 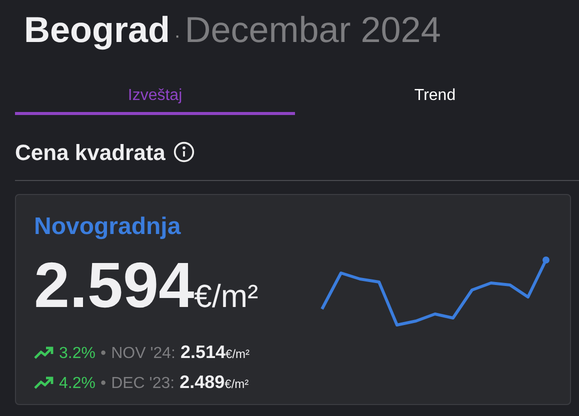 I want to click on price-value: 2.594, so click(x=114, y=285).